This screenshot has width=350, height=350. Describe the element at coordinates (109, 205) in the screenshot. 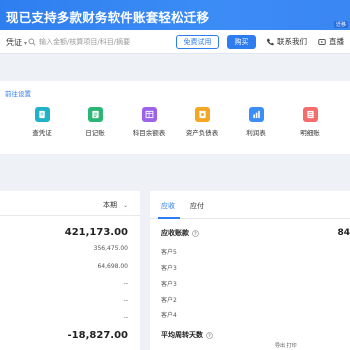

I see `period-label: 本期` at that location.